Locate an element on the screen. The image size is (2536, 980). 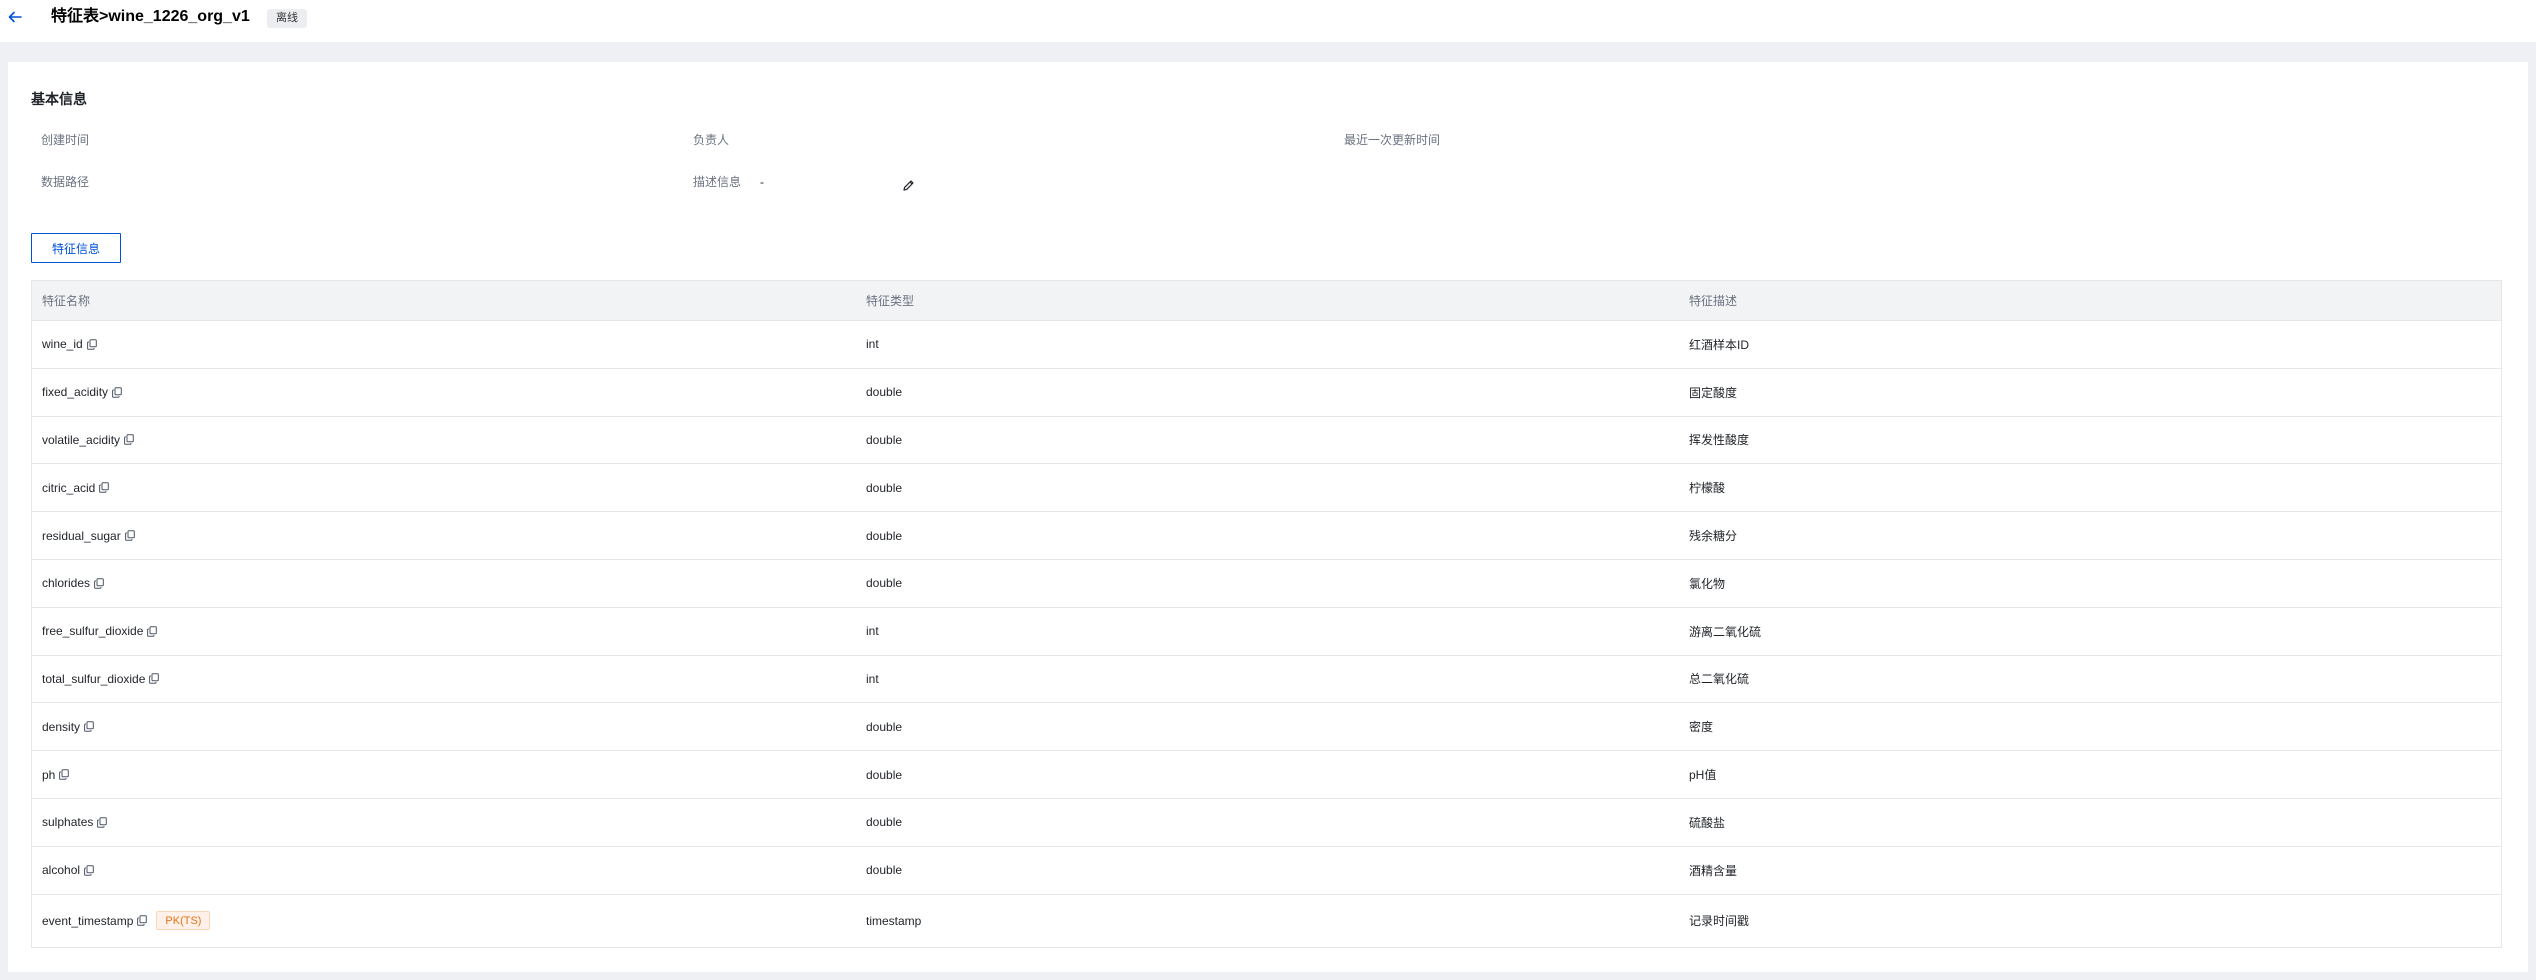
table-row: sulphates double 硫酸盐 is located at coordinates (1266, 823).